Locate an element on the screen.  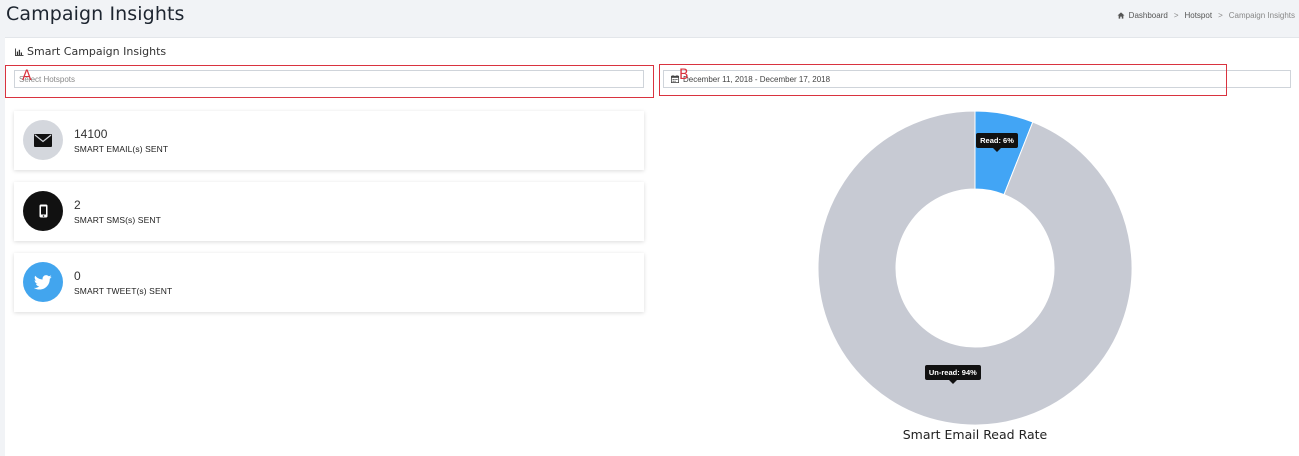
mobile-phone-icon is located at coordinates (43, 211).